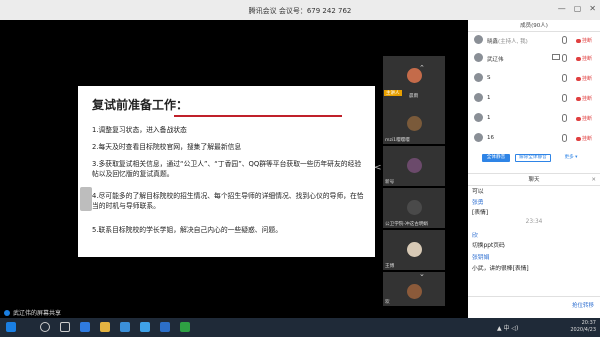 The height and width of the screenshot is (337, 600). Describe the element at coordinates (390, 266) in the screenshot. I see `video-label: 王博` at that location.